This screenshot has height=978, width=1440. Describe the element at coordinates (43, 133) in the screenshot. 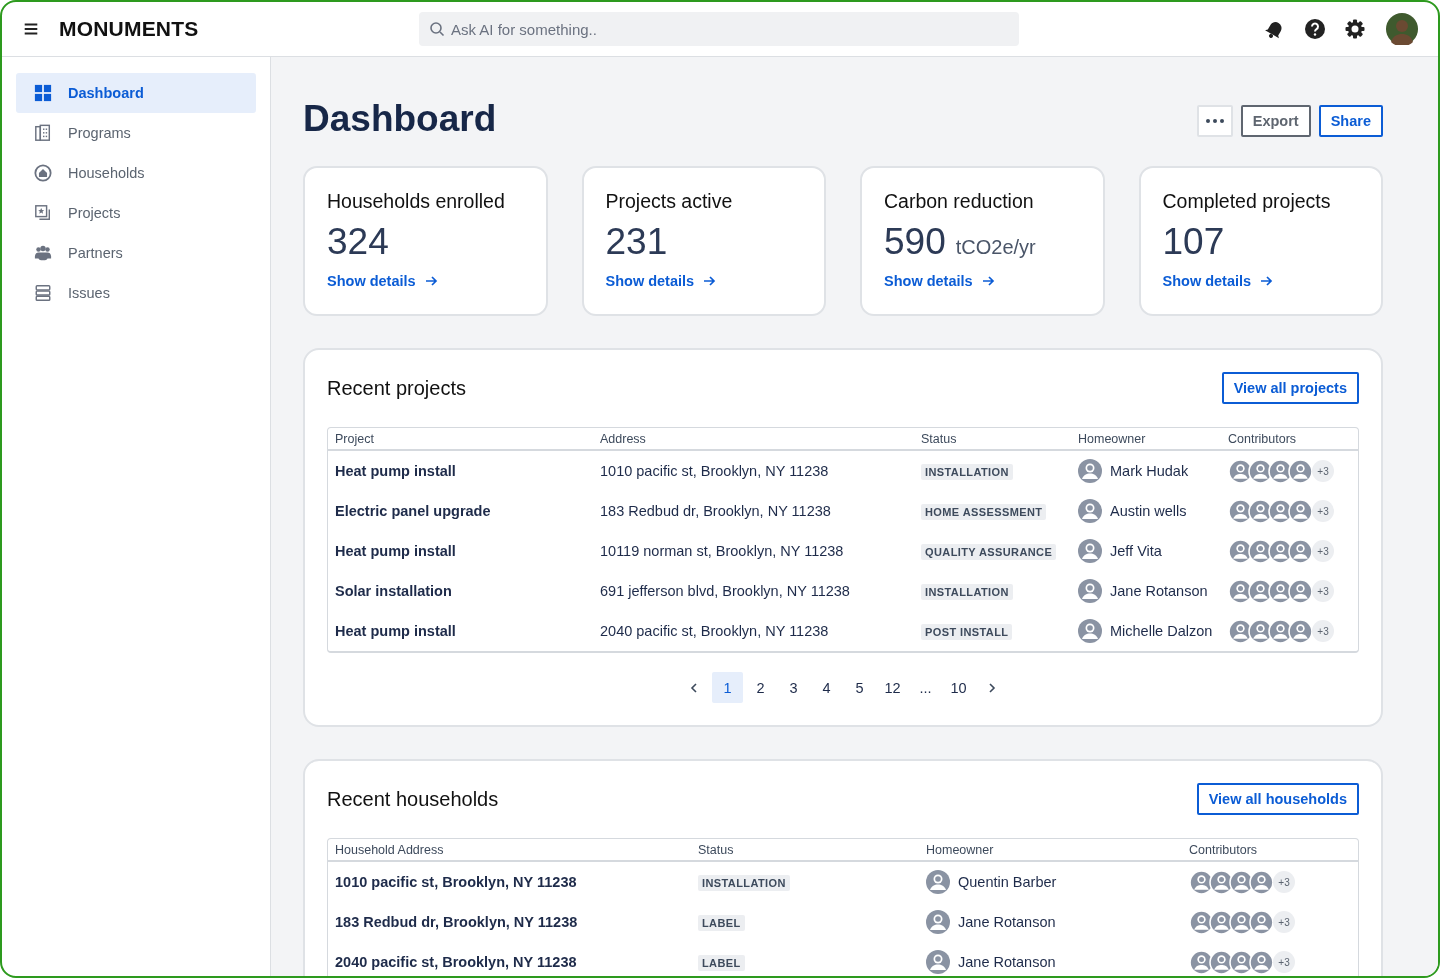

I see `building-icon` at that location.